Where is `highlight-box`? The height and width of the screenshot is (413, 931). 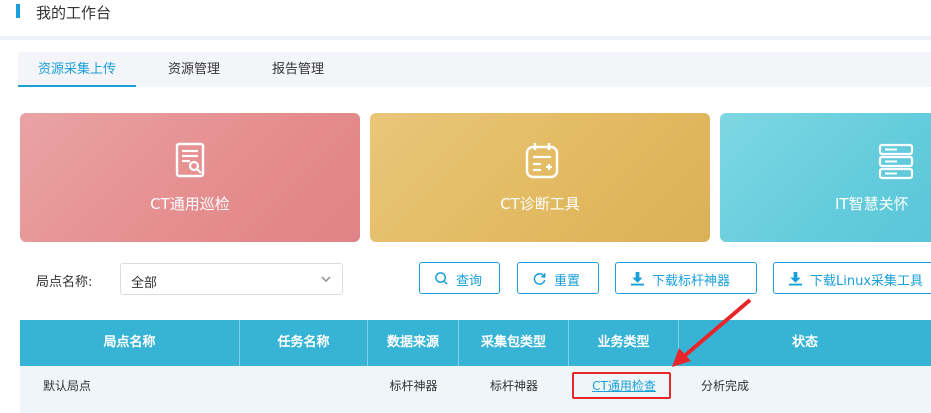 highlight-box is located at coordinates (621, 385).